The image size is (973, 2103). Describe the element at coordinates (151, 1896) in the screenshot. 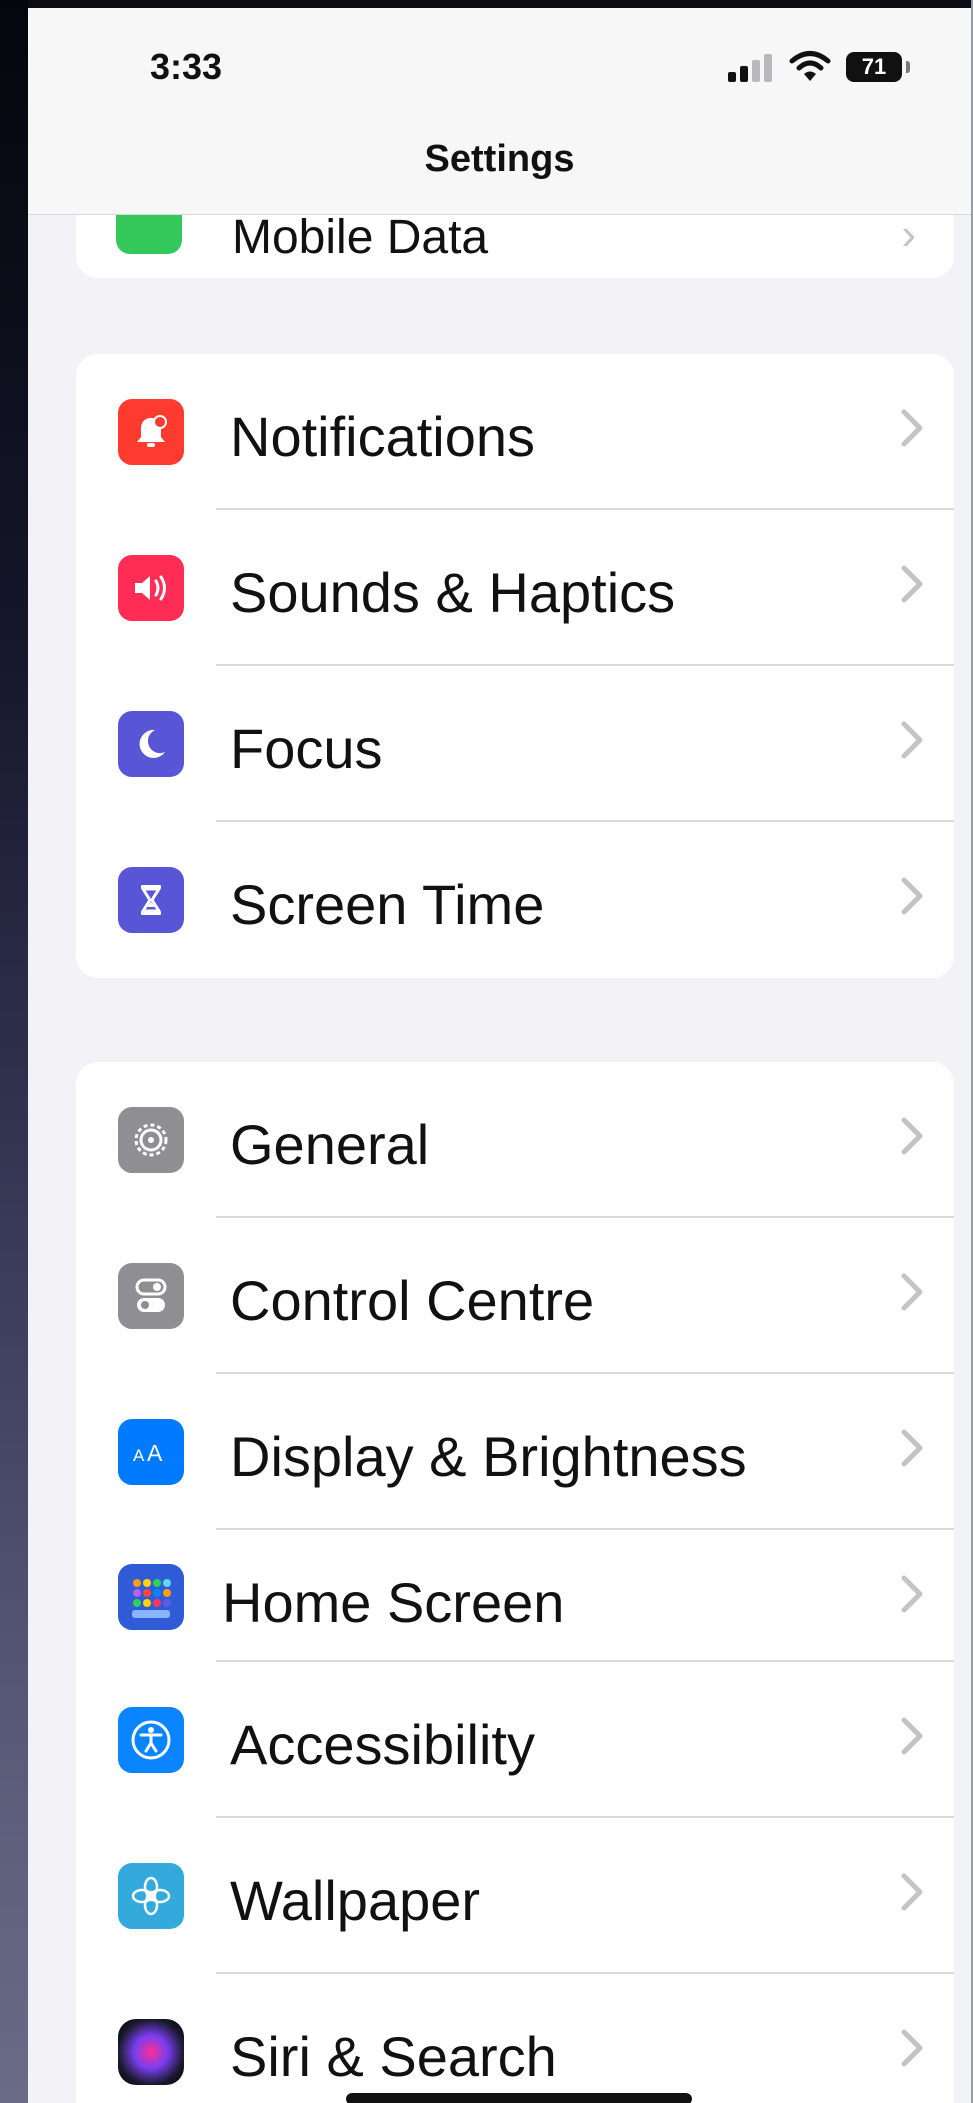

I see `flower-icon` at that location.